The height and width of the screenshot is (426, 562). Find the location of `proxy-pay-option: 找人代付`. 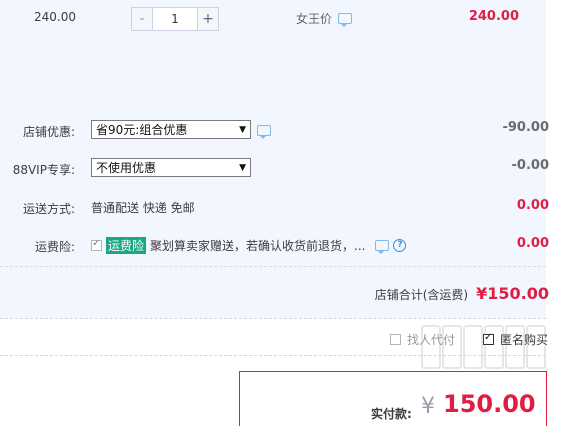

proxy-pay-option: 找人代付 is located at coordinates (422, 339).